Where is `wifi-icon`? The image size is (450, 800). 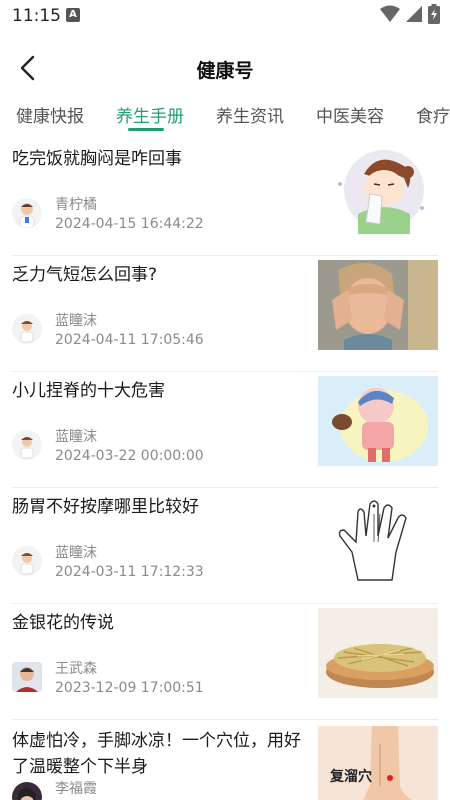 wifi-icon is located at coordinates (390, 13).